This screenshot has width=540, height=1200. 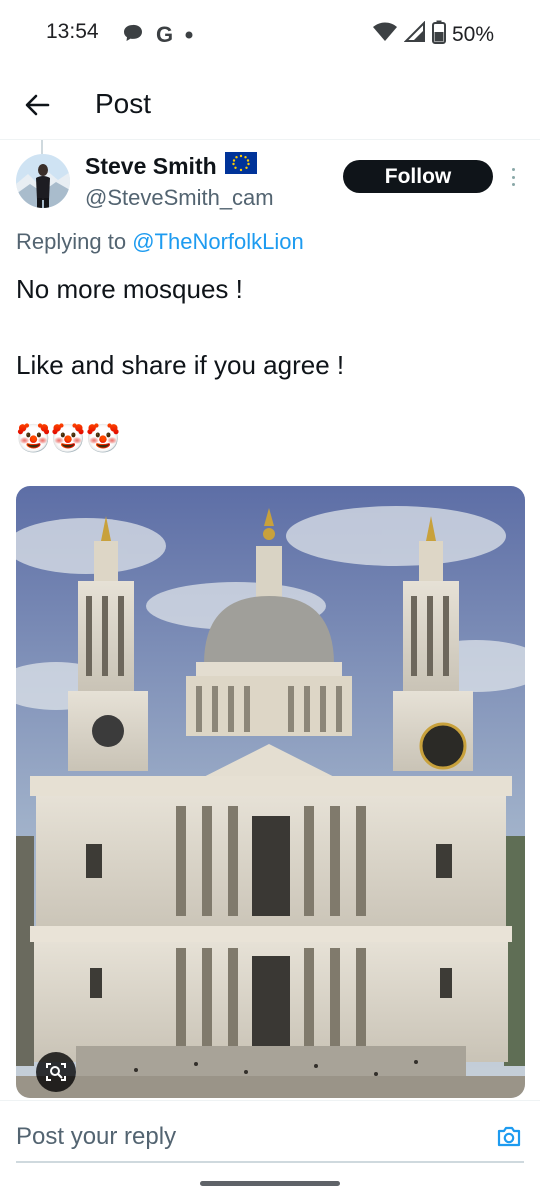 I want to click on avatar, so click(x=43, y=181).